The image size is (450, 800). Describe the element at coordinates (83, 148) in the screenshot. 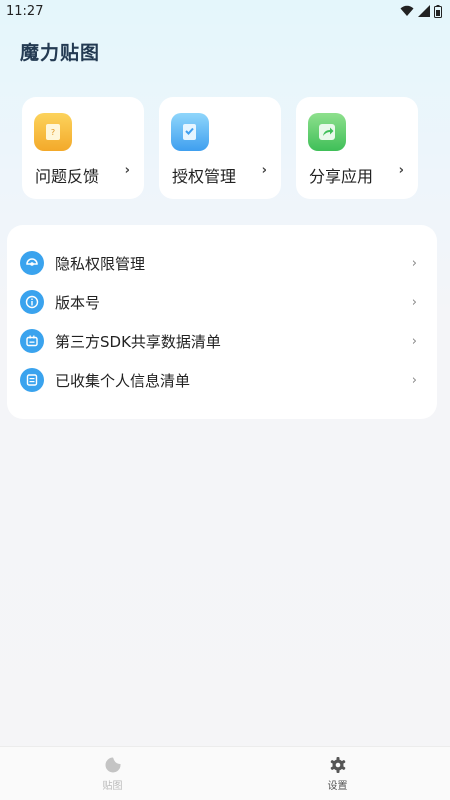

I see `feedback-card: ? 问题反馈 ›` at that location.